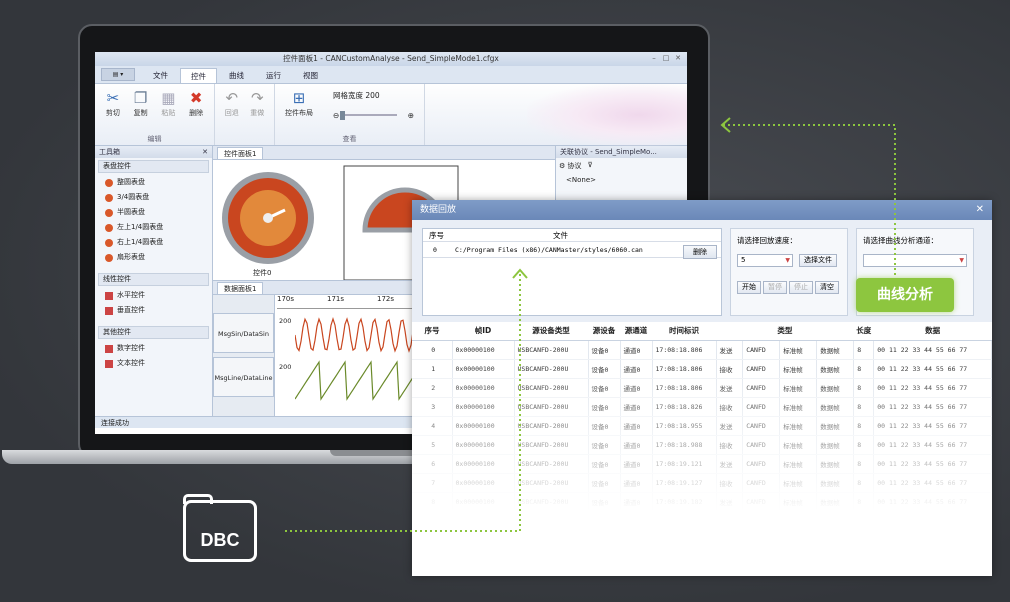 The height and width of the screenshot is (602, 1010). Describe the element at coordinates (262, 273) in the screenshot. I see `gauge-label: 控件0` at that location.